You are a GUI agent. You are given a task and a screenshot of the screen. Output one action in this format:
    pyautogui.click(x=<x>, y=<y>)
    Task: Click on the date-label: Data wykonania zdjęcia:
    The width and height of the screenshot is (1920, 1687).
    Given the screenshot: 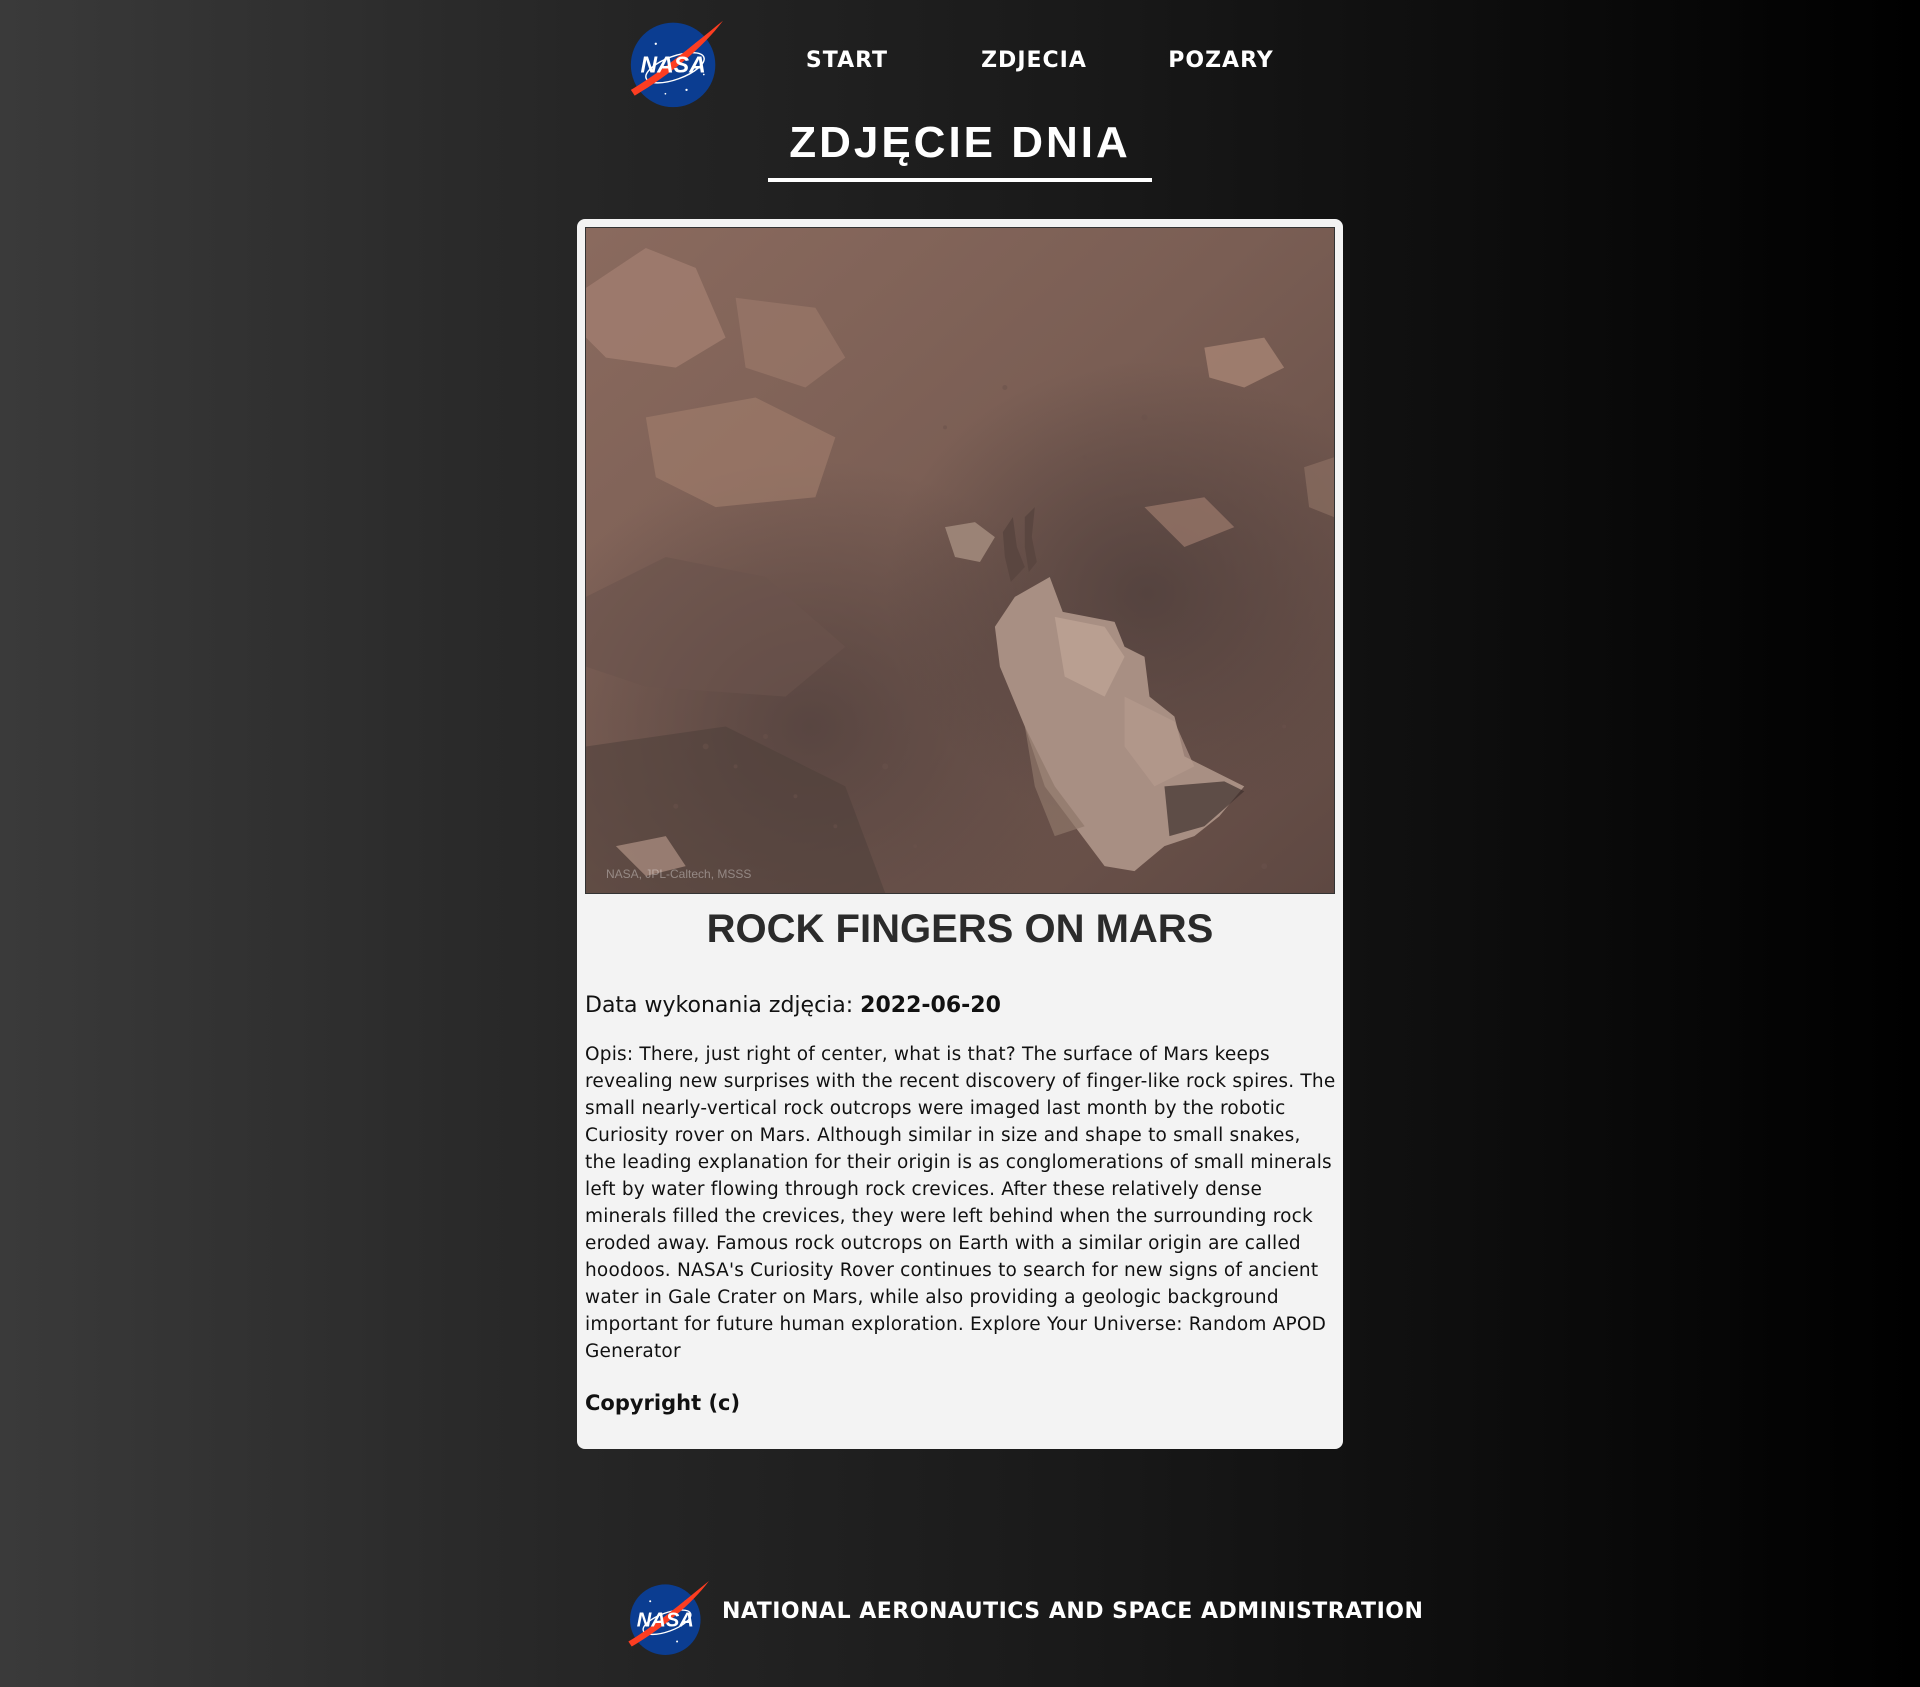 What is the action you would take?
    pyautogui.click(x=719, y=1005)
    